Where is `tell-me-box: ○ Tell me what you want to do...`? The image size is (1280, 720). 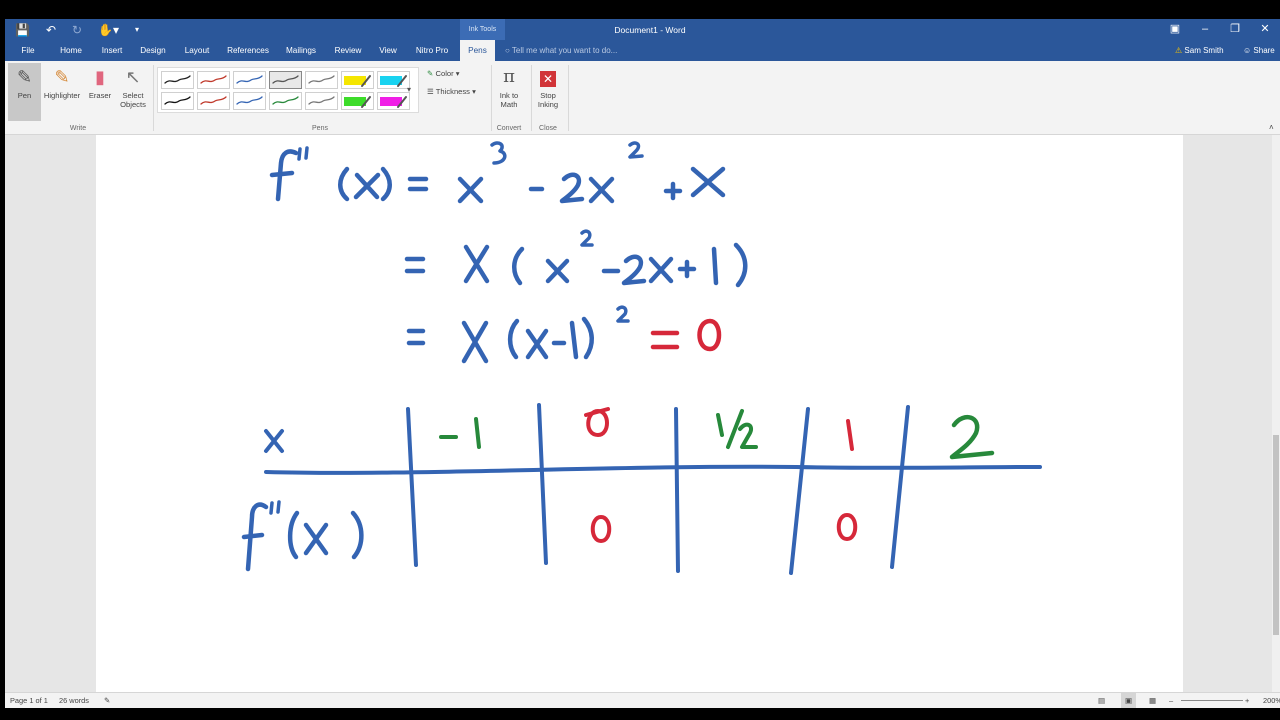 tell-me-box: ○ Tell me what you want to do... is located at coordinates (561, 50).